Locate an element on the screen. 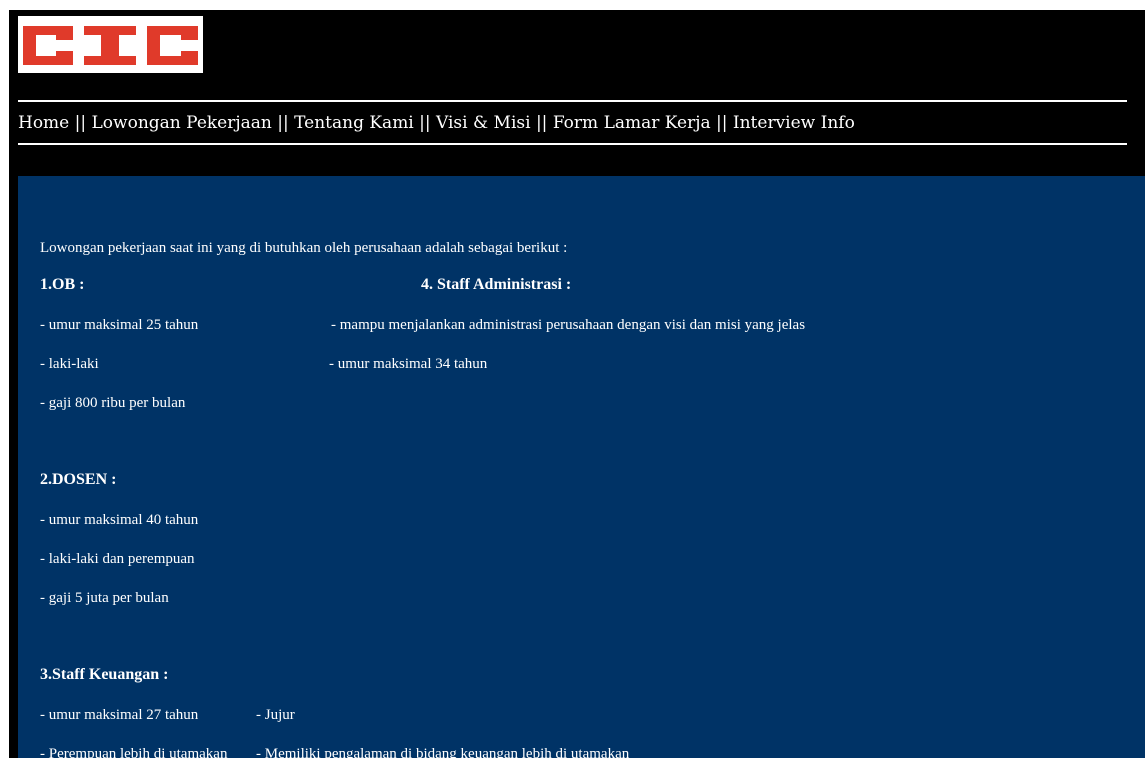 The image size is (1145, 758). cic-logo: CIC is located at coordinates (110, 44).